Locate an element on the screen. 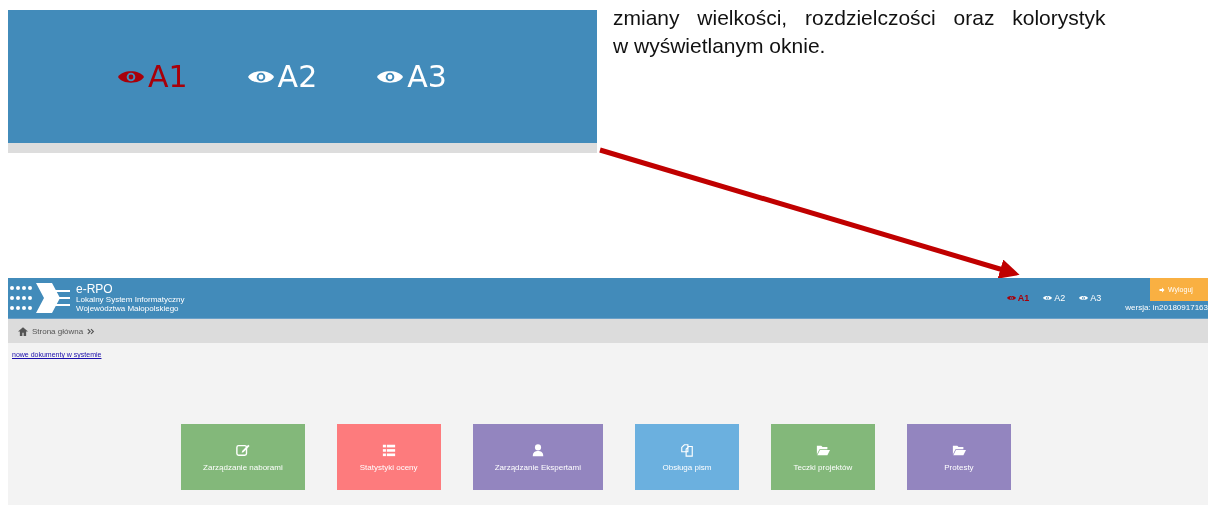  version-text: wersja: in20180917163 is located at coordinates (1166, 307).